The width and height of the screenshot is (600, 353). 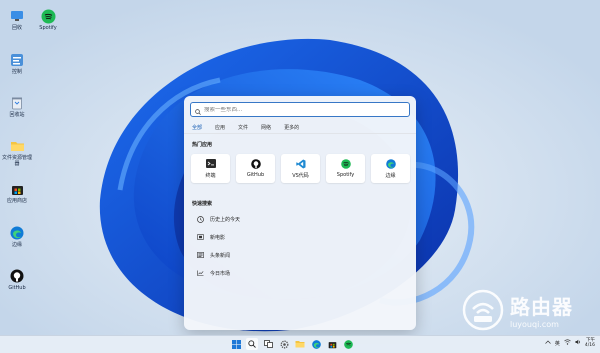 What do you see at coordinates (255, 175) in the screenshot?
I see `app-tile-label: GitHub` at bounding box center [255, 175].